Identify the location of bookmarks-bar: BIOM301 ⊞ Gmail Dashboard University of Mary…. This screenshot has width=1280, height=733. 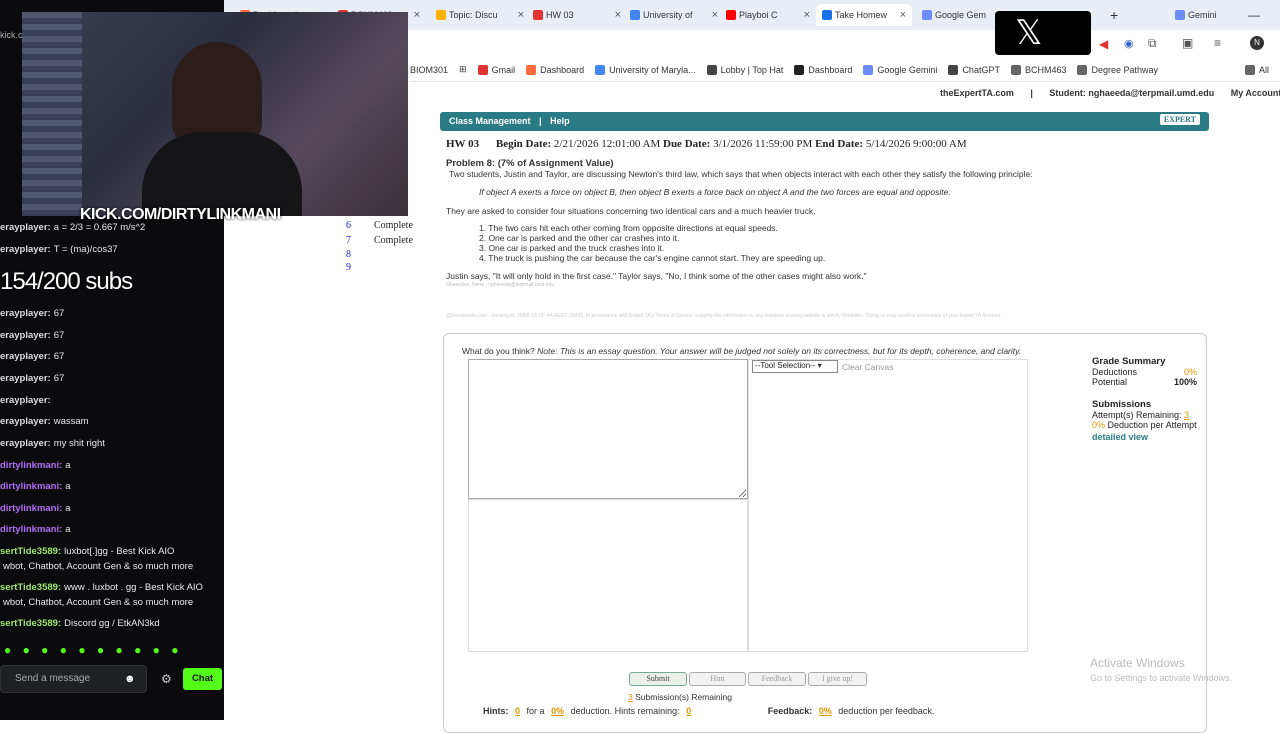
(845, 70).